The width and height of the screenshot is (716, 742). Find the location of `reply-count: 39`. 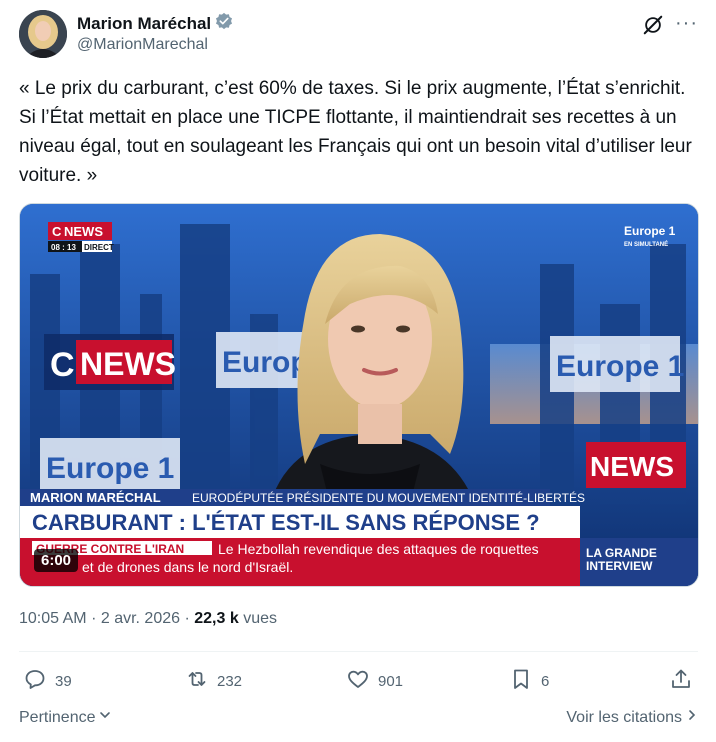

reply-count: 39 is located at coordinates (63, 681).